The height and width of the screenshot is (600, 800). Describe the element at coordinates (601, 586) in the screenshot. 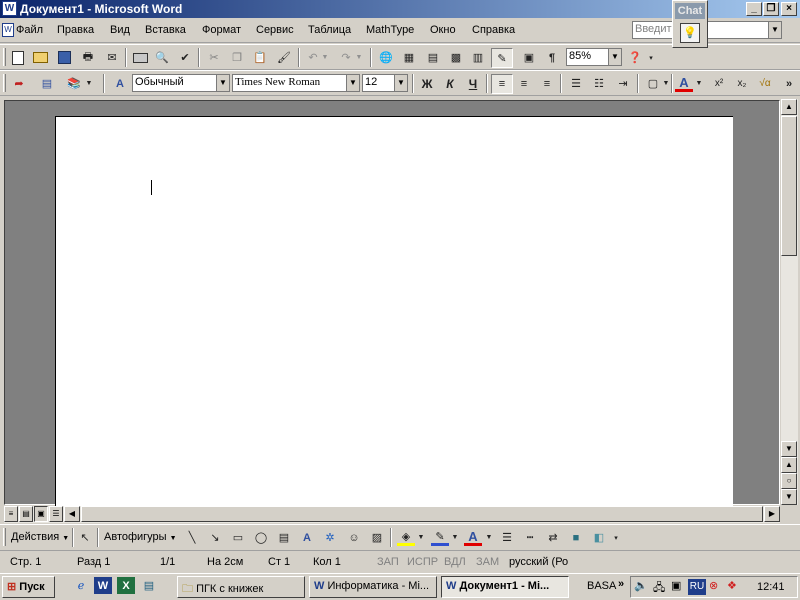

I see `basa-toolbar-label: BASA` at that location.